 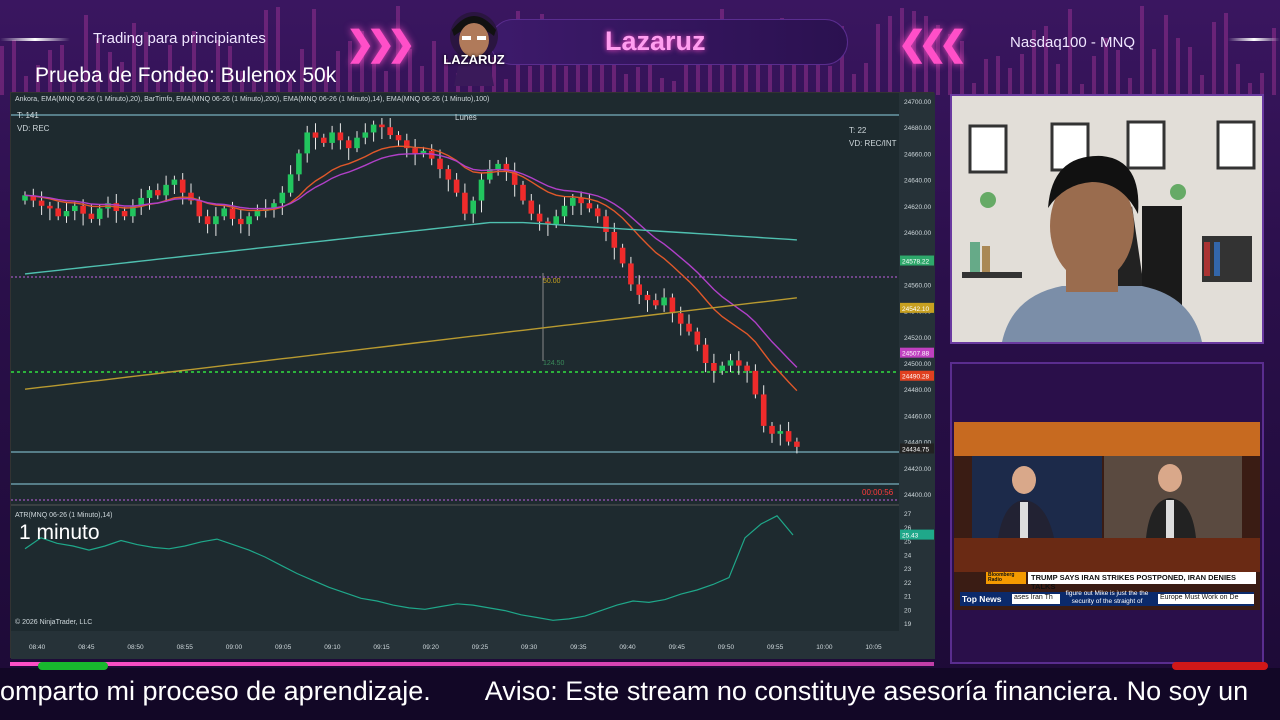 I want to click on atr-tick: 23, so click(x=908, y=569).